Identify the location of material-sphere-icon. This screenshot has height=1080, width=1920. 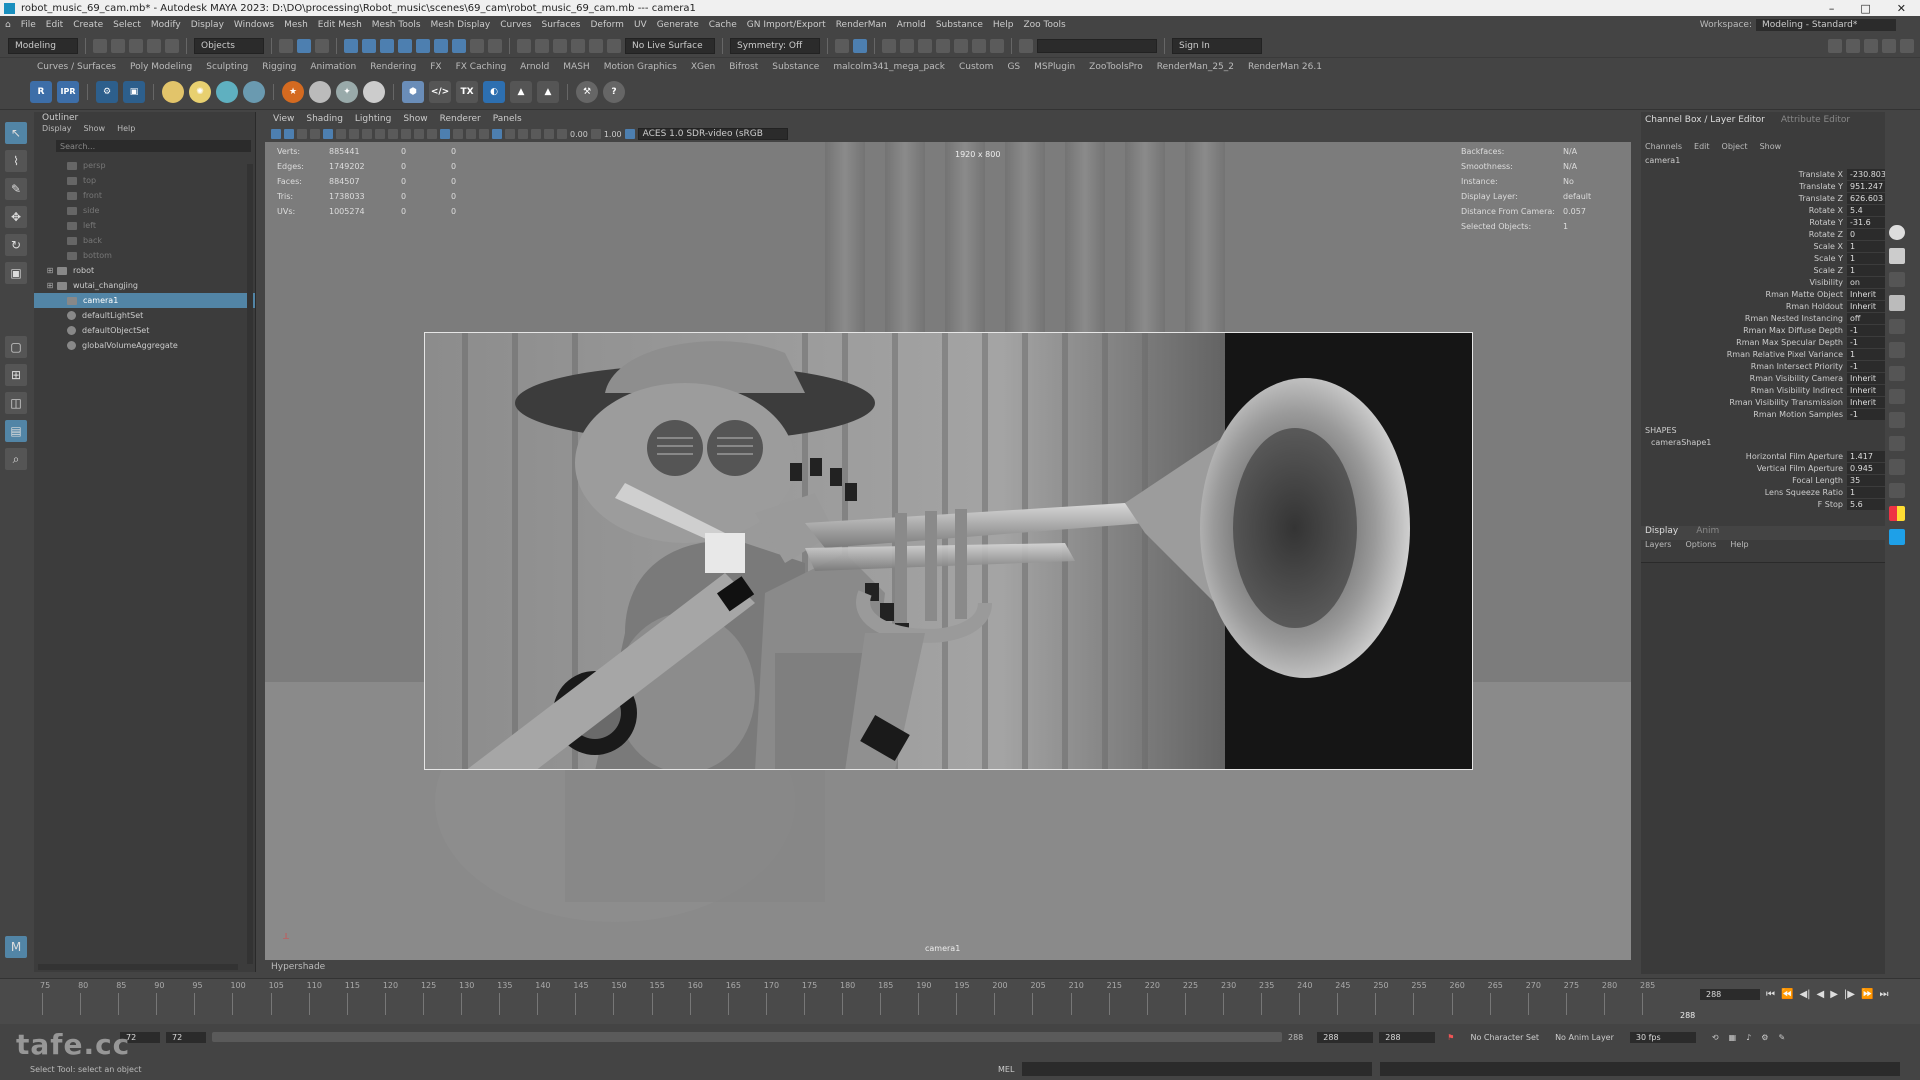
(320, 91).